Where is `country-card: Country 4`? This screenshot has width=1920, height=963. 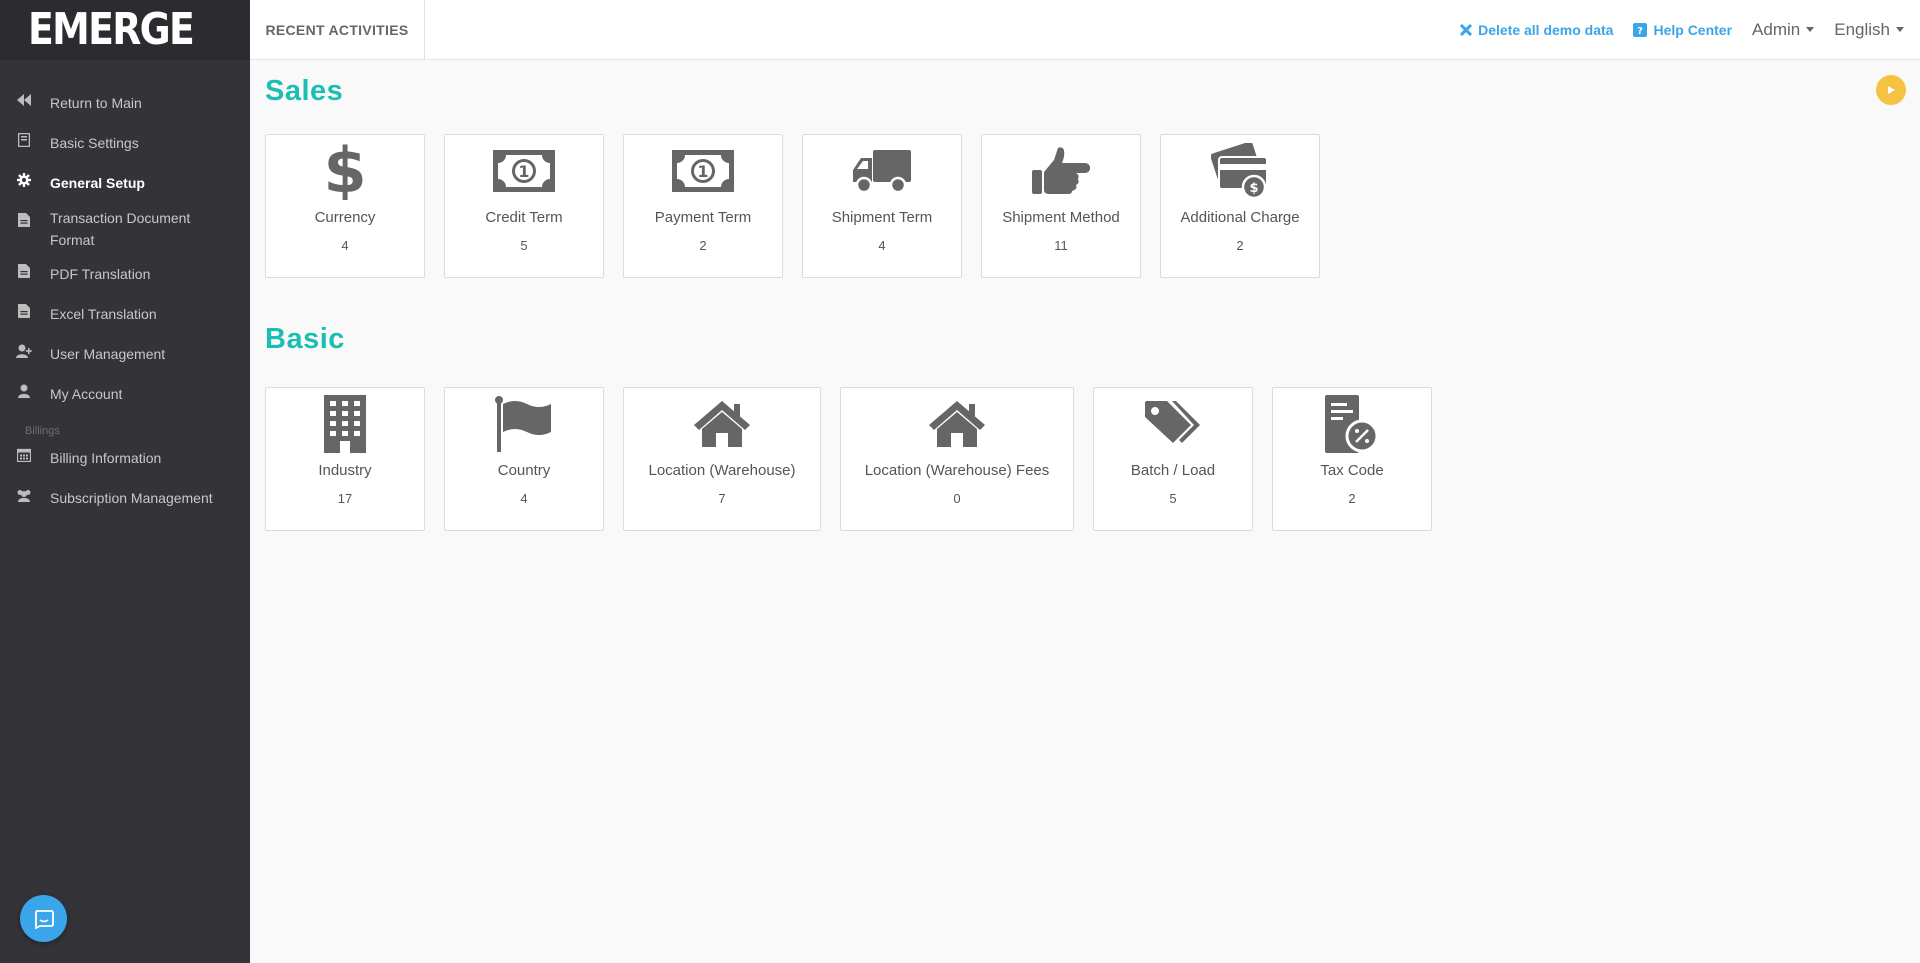
country-card: Country 4 is located at coordinates (524, 459).